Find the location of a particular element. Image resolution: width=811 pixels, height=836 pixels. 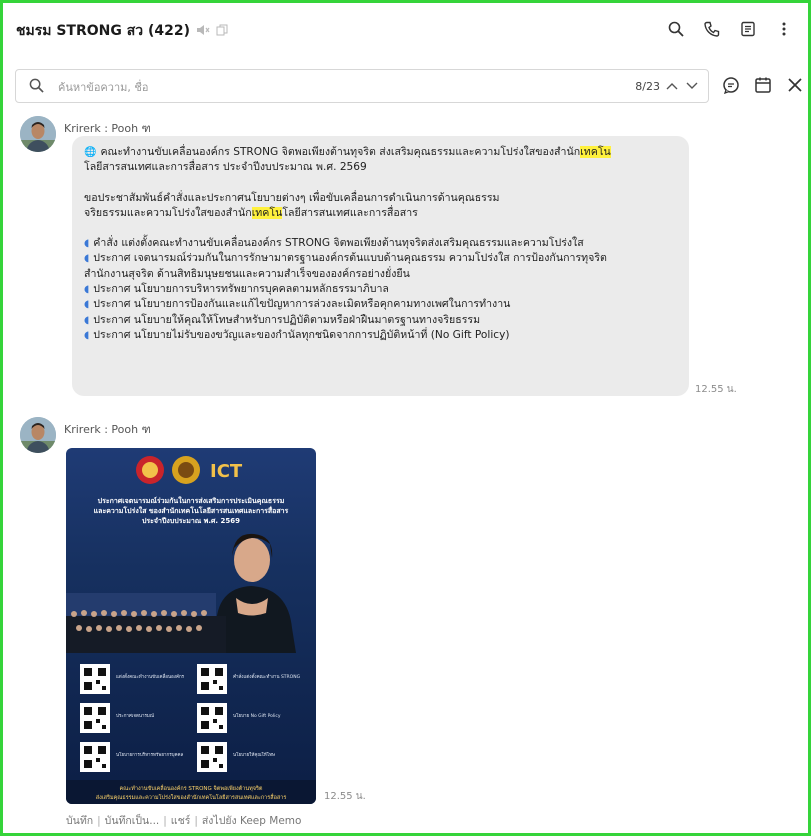

group-photo is located at coordinates (146, 623).